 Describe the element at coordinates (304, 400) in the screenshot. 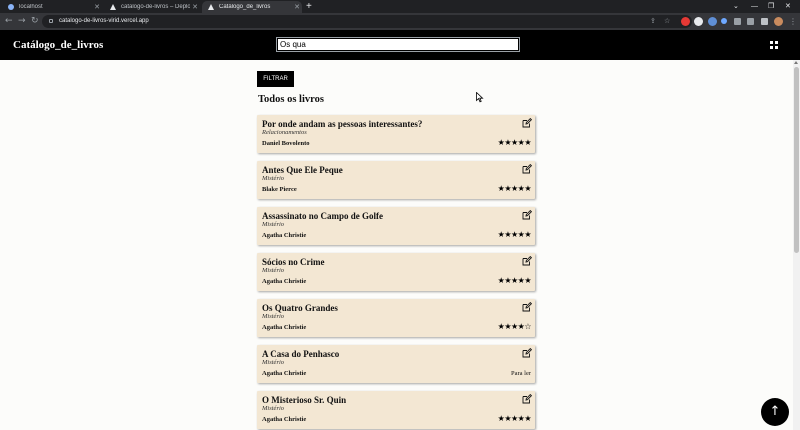

I see `book-title: O Misterioso Sr. Quin` at that location.